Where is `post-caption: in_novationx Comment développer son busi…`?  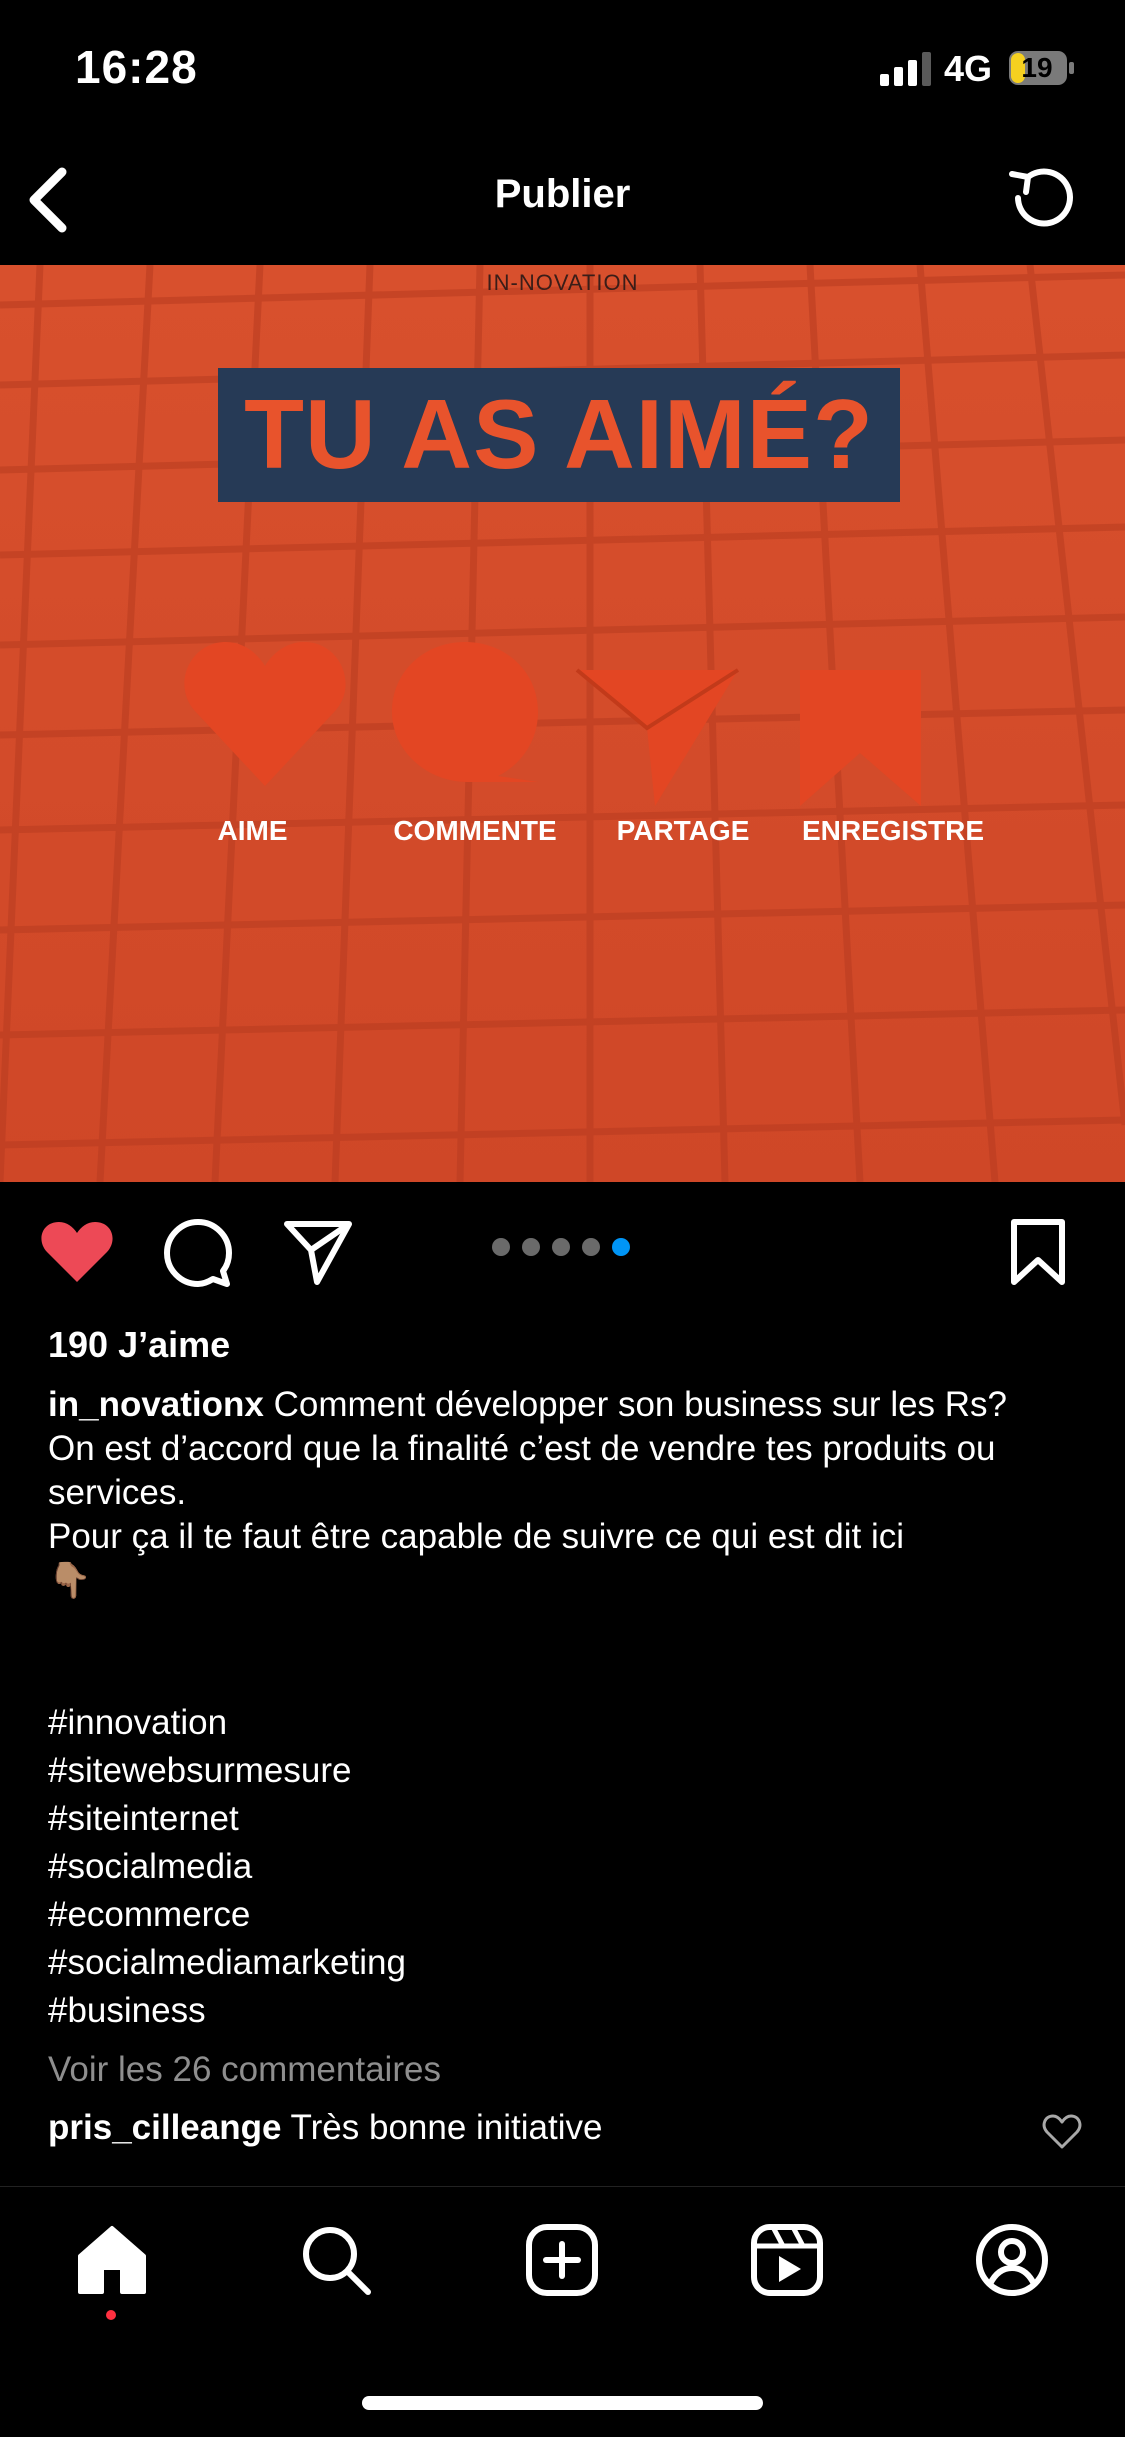
post-caption: in_novationx Comment développer son busi… is located at coordinates (568, 1493).